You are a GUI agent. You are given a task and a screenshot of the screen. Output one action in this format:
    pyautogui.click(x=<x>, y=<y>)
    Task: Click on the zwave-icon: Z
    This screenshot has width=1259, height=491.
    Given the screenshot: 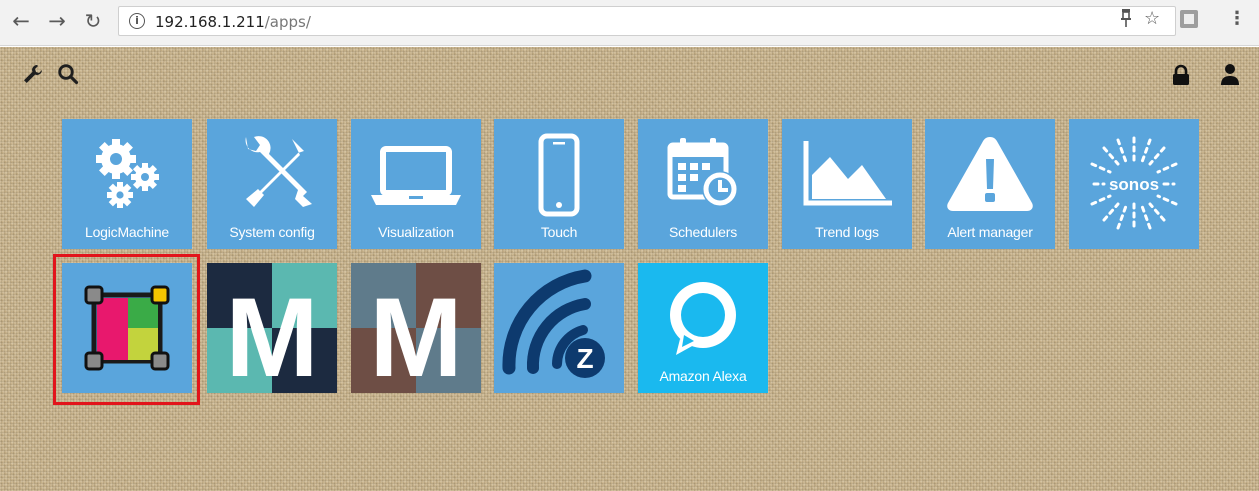 What is the action you would take?
    pyautogui.click(x=553, y=323)
    